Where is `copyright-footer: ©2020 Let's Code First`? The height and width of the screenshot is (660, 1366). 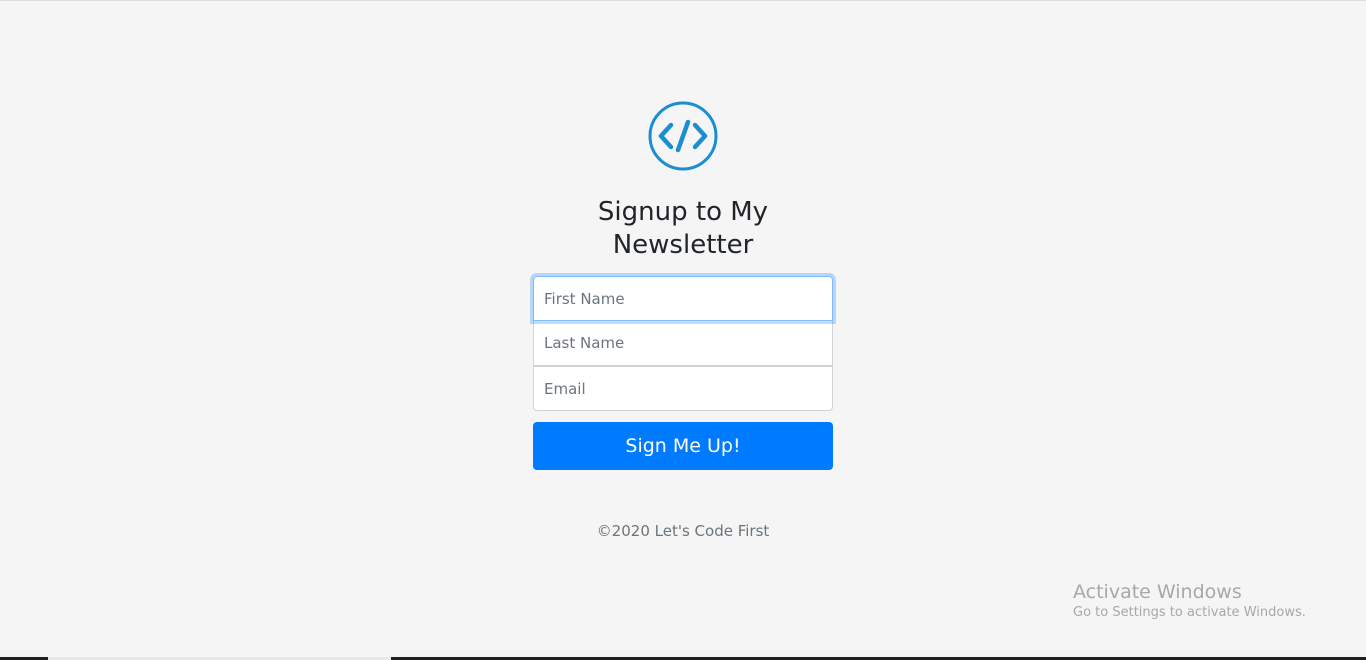
copyright-footer: ©2020 Let's Code First is located at coordinates (683, 531).